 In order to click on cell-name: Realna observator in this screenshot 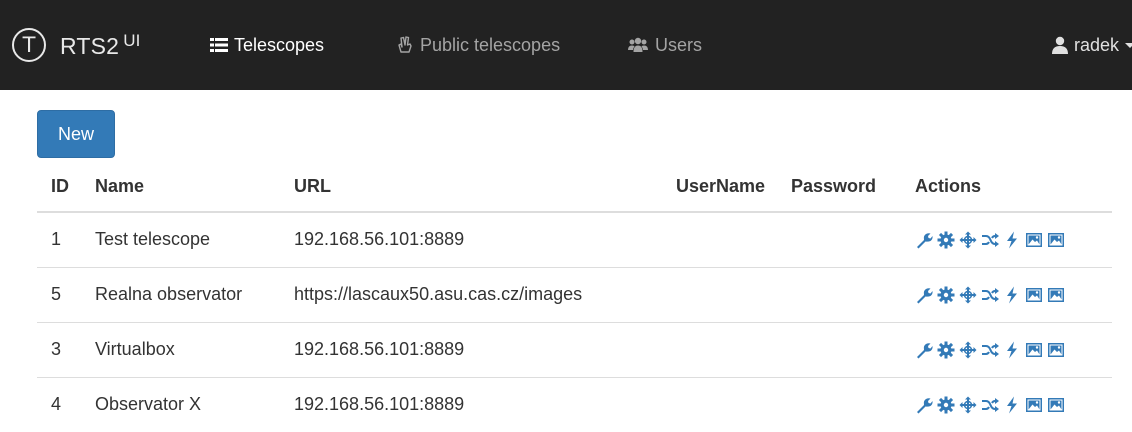, I will do `click(194, 294)`.